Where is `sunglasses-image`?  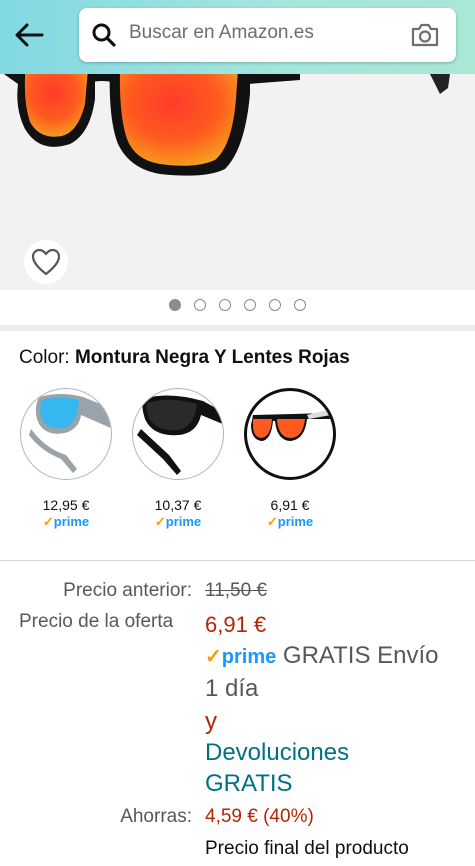
sunglasses-image is located at coordinates (227, 125).